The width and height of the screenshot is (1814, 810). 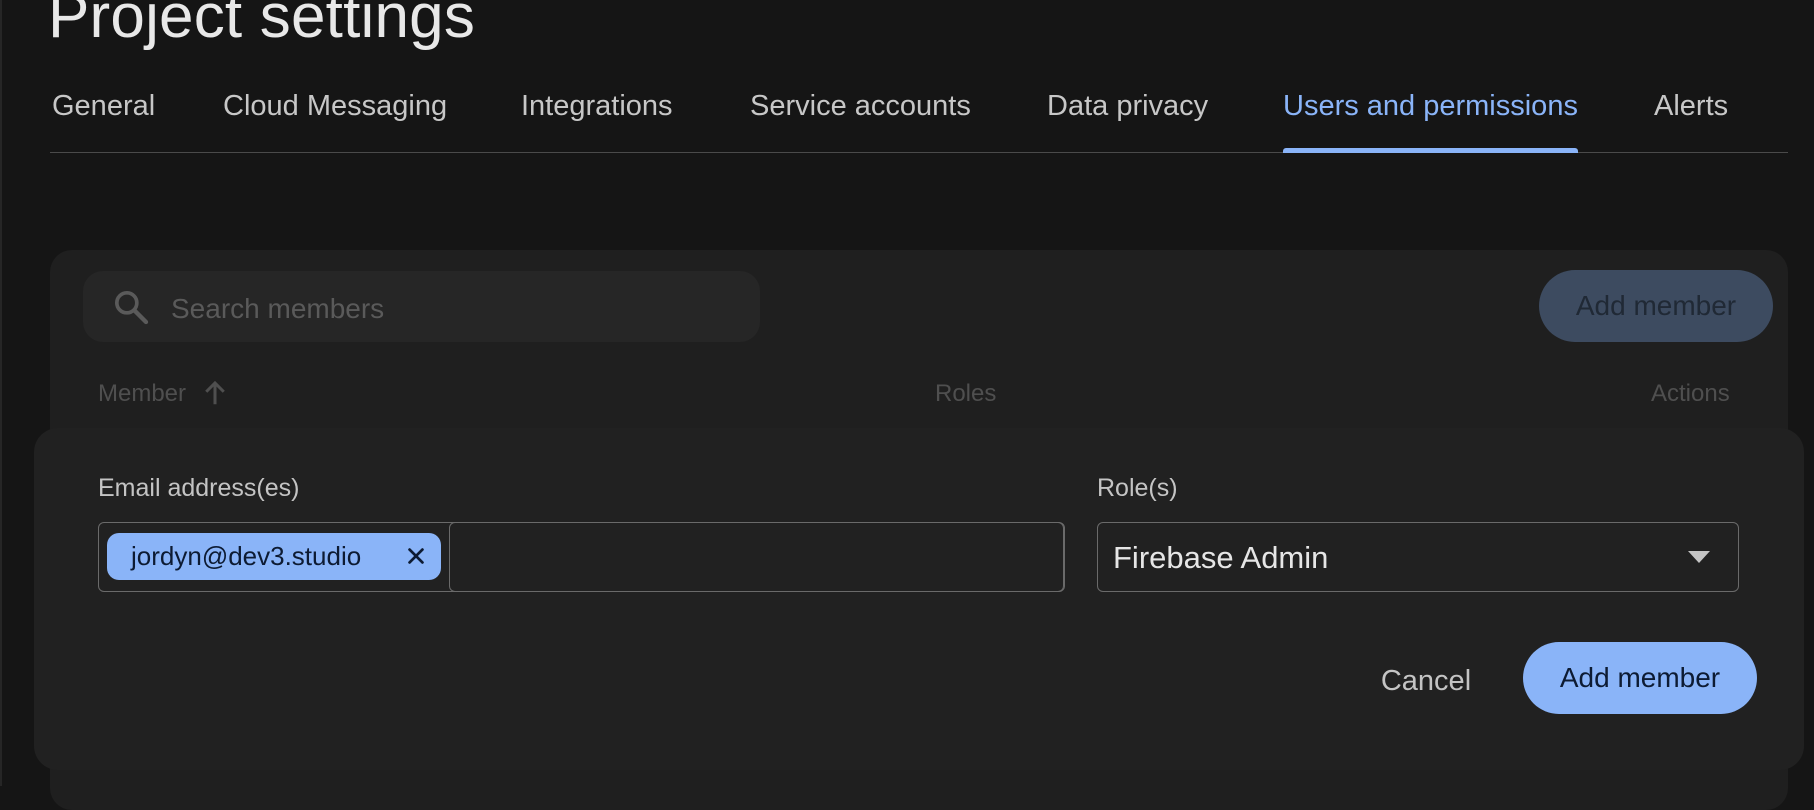 What do you see at coordinates (1, 393) in the screenshot?
I see `window-edge` at bounding box center [1, 393].